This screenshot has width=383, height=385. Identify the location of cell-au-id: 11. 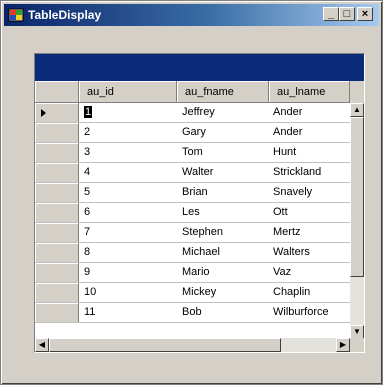
(128, 312).